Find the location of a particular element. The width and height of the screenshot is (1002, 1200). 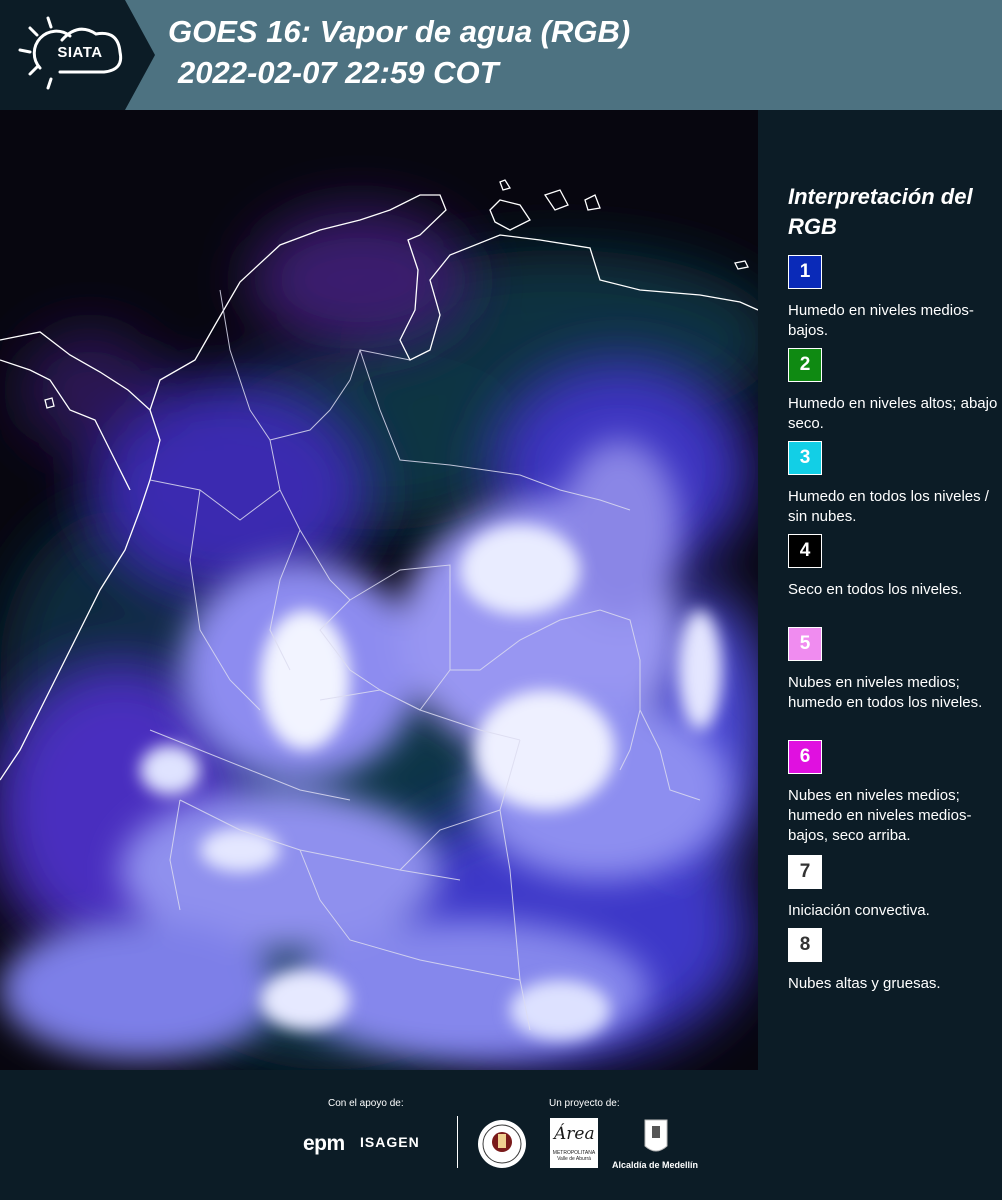

isagen-logo: ISAGEN is located at coordinates (390, 1142).